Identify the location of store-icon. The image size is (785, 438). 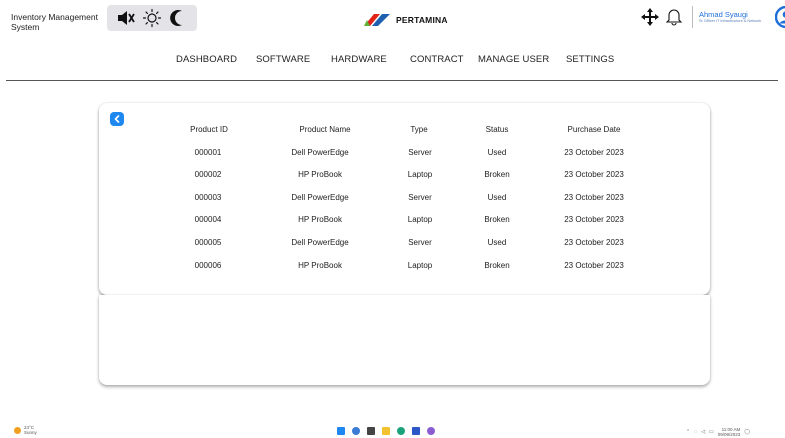
(416, 431).